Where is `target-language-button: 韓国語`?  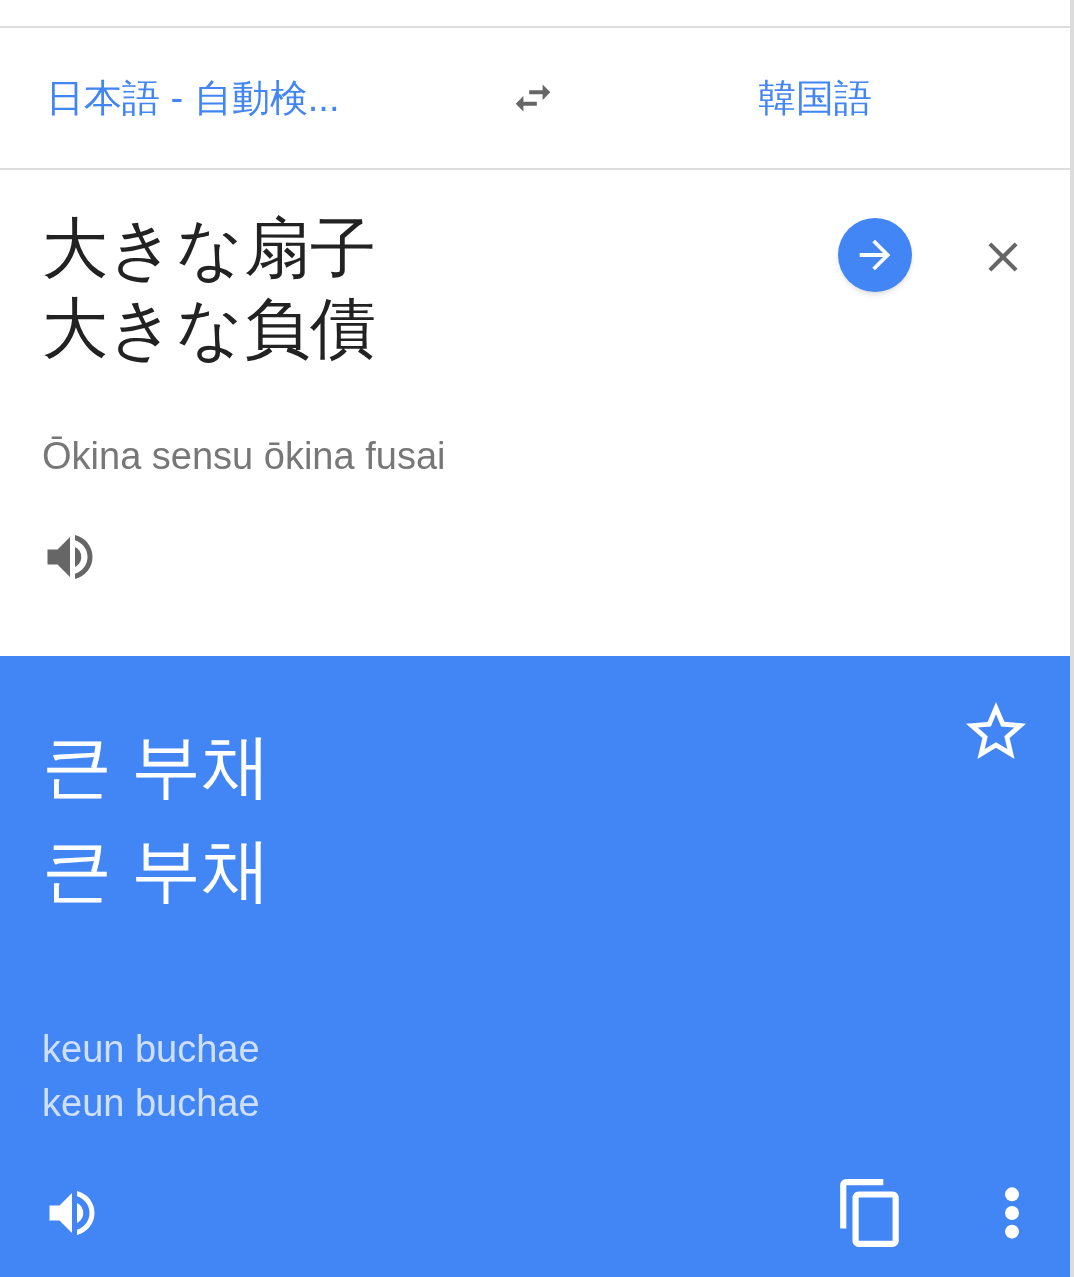 target-language-button: 韓国語 is located at coordinates (815, 98).